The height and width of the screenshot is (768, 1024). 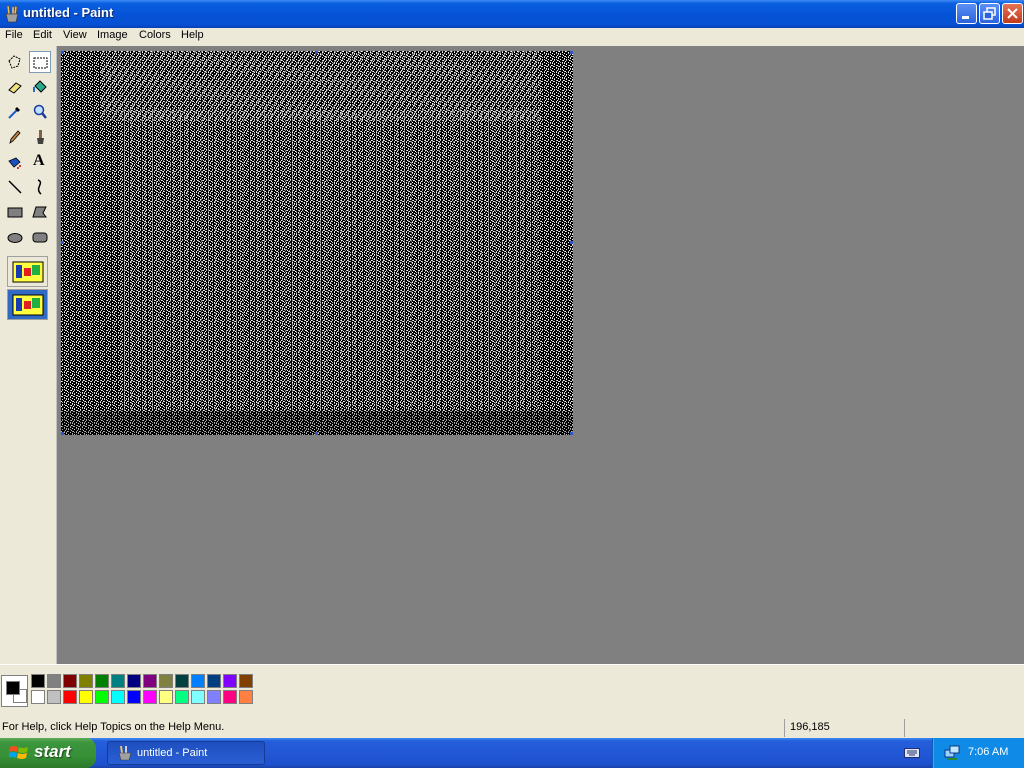 I want to click on restore-icon, so click(x=989, y=13).